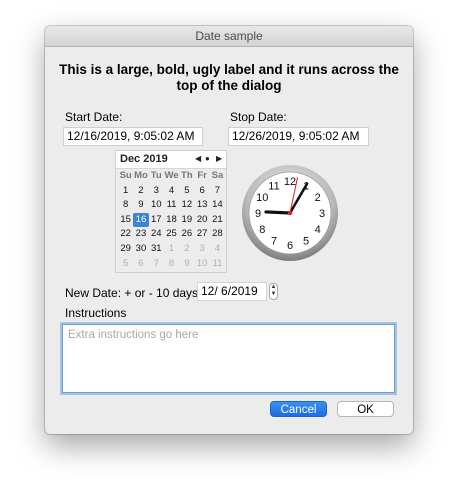 The height and width of the screenshot is (500, 459). What do you see at coordinates (298, 136) in the screenshot?
I see `stop-date-field: 12/26/2019, 9:05:02 AM` at bounding box center [298, 136].